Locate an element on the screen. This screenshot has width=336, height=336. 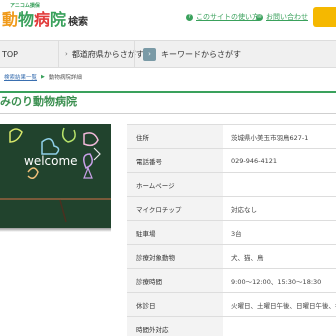
info-row-animals: 診療対象動物 犬、猫、鳥 is located at coordinates (231, 257).